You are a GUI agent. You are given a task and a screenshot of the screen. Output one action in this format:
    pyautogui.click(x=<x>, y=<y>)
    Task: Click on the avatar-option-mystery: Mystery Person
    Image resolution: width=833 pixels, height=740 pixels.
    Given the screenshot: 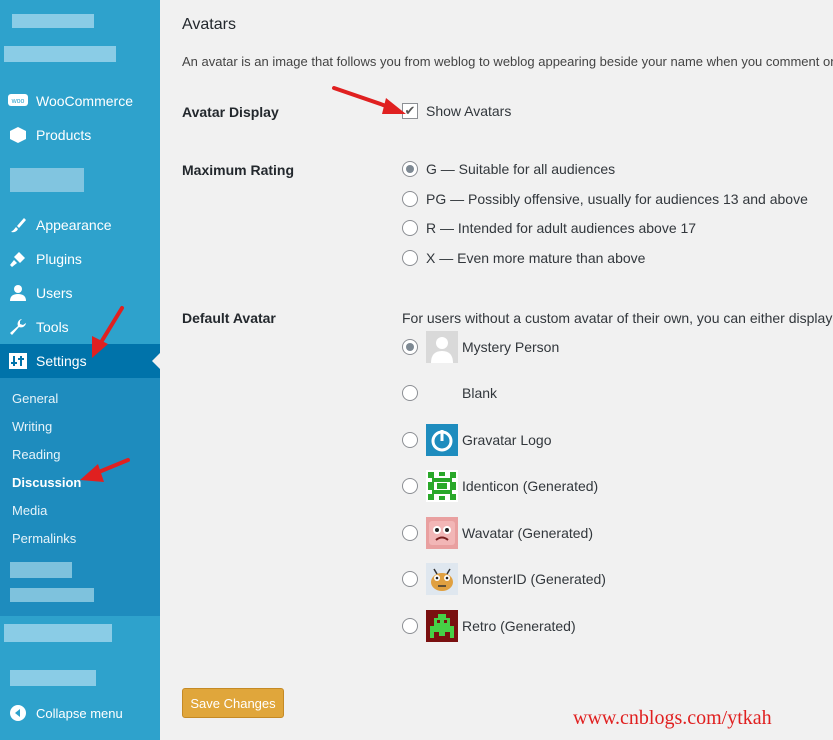 What is the action you would take?
    pyautogui.click(x=480, y=347)
    